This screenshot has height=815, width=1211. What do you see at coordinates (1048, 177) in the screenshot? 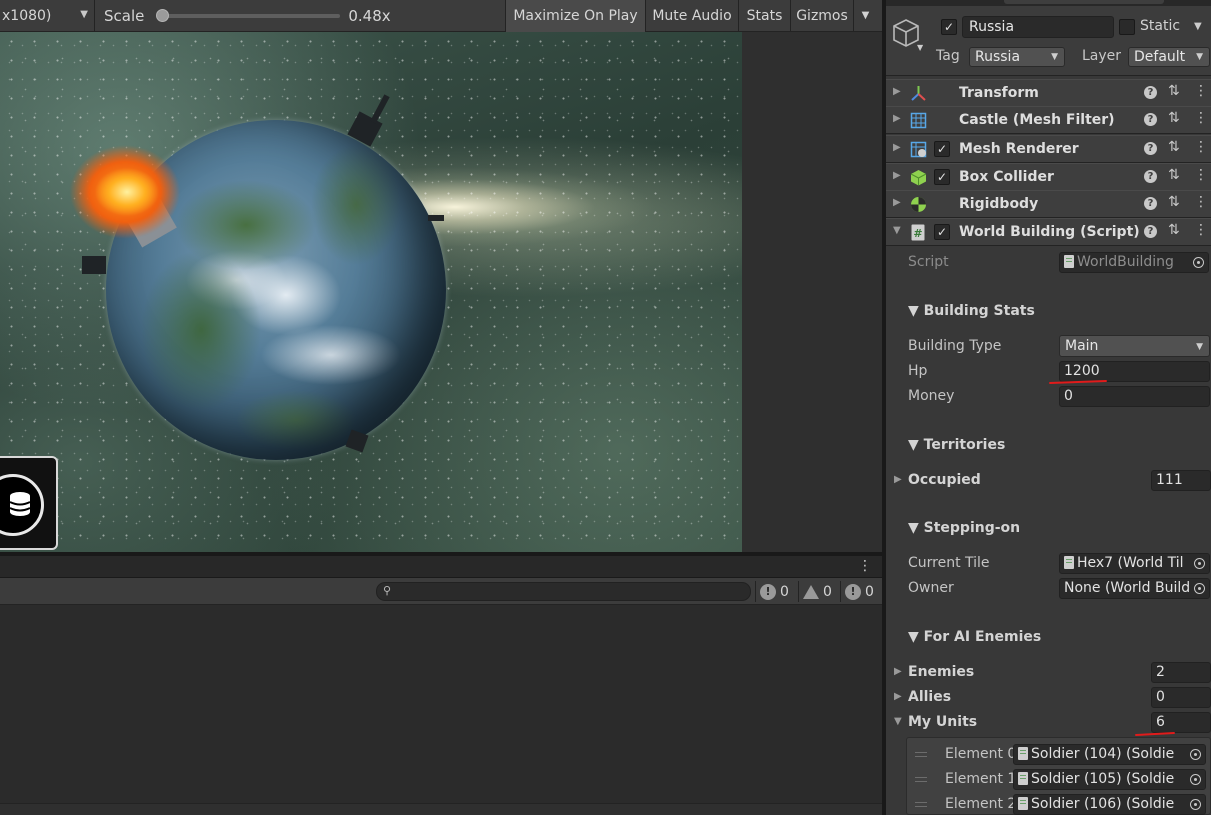
I see `component-box-collider: ▶ ✓ Box Collider ? ⇅ ⋮` at bounding box center [1048, 177].